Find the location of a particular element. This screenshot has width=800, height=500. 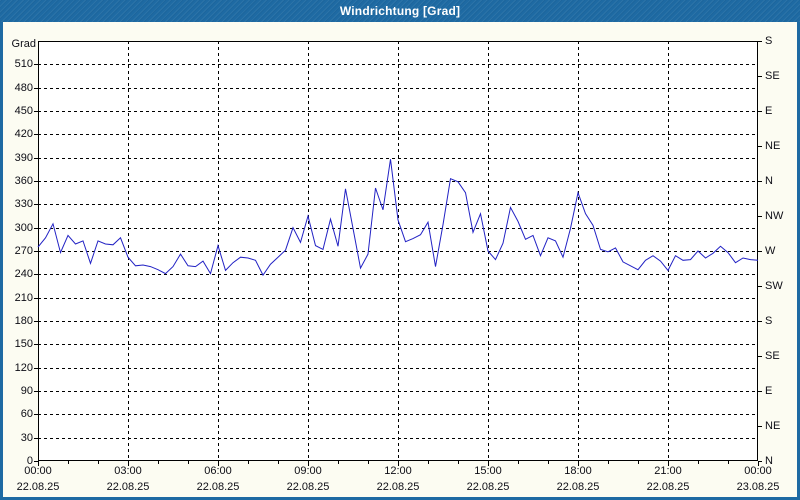

y-axis-tick-label: 90 is located at coordinates (26, 391).